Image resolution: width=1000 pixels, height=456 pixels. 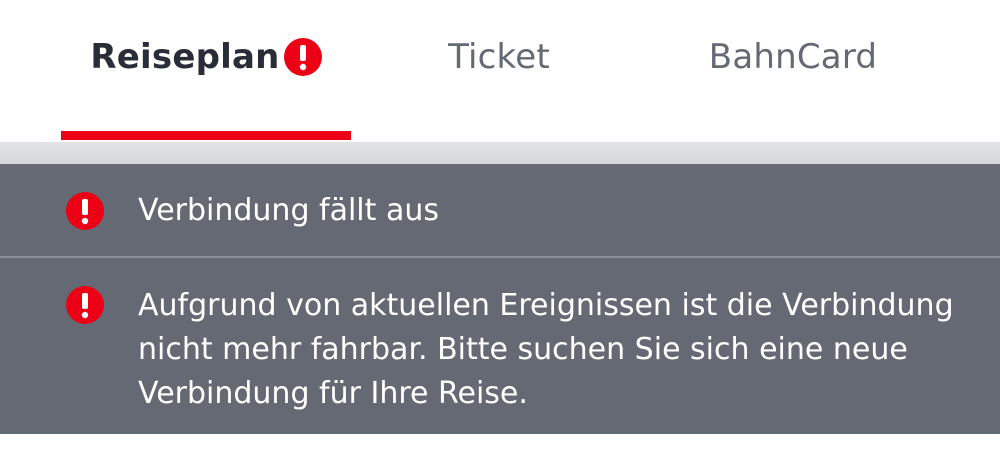 I want to click on page-bottom, so click(x=500, y=445).